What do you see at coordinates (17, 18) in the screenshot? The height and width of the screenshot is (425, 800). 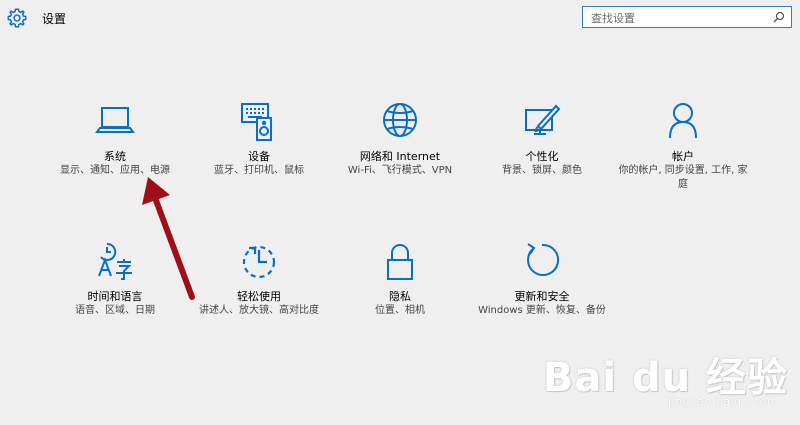 I see `gear-icon` at bounding box center [17, 18].